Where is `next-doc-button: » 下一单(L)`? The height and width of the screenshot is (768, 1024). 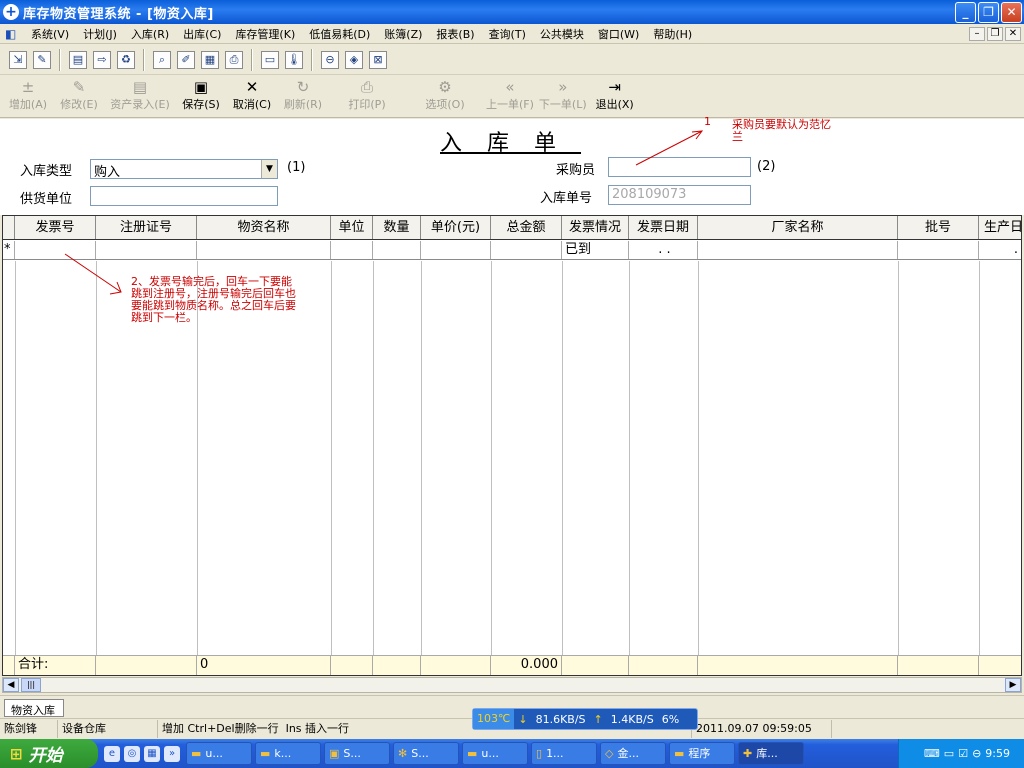
next-doc-button: » 下一单(L) is located at coordinates (563, 95).